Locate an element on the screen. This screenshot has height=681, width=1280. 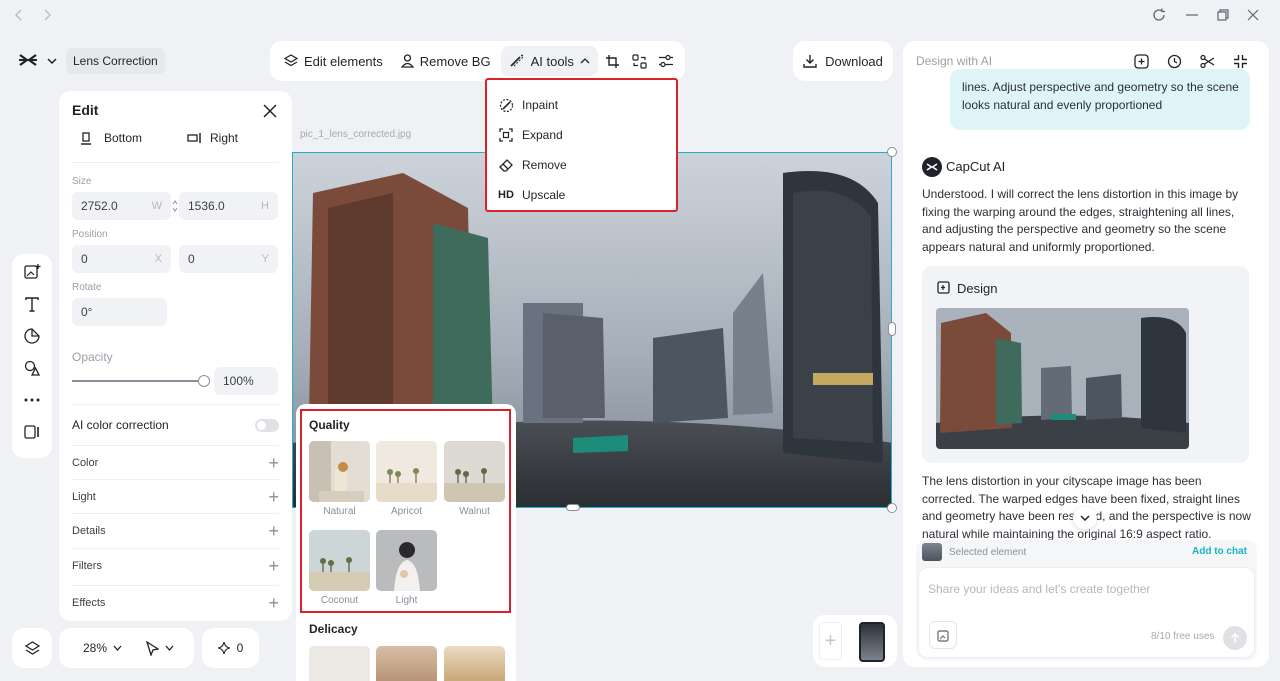
design-card: Design is located at coordinates (1085, 364).